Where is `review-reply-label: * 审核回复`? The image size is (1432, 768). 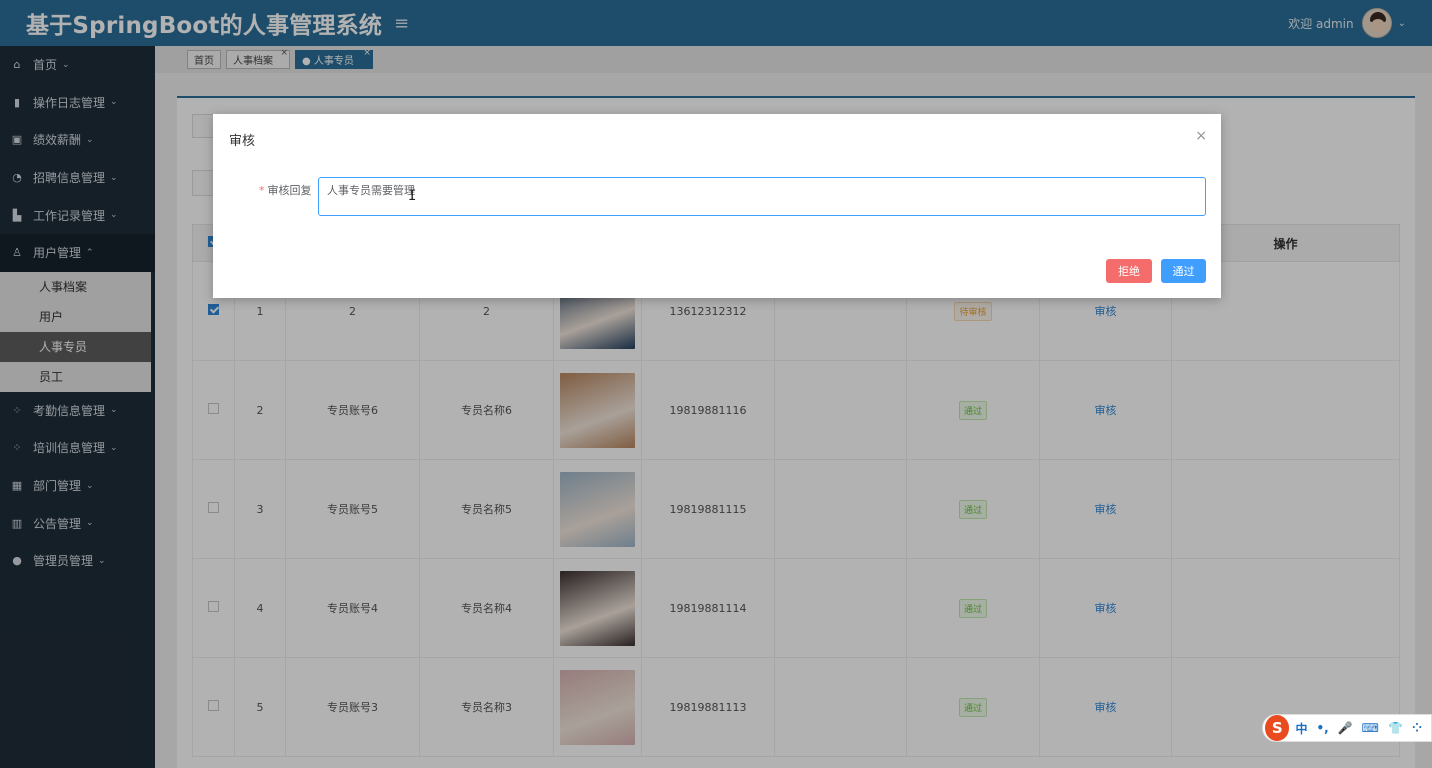 review-reply-label: * 审核回复 is located at coordinates (285, 190).